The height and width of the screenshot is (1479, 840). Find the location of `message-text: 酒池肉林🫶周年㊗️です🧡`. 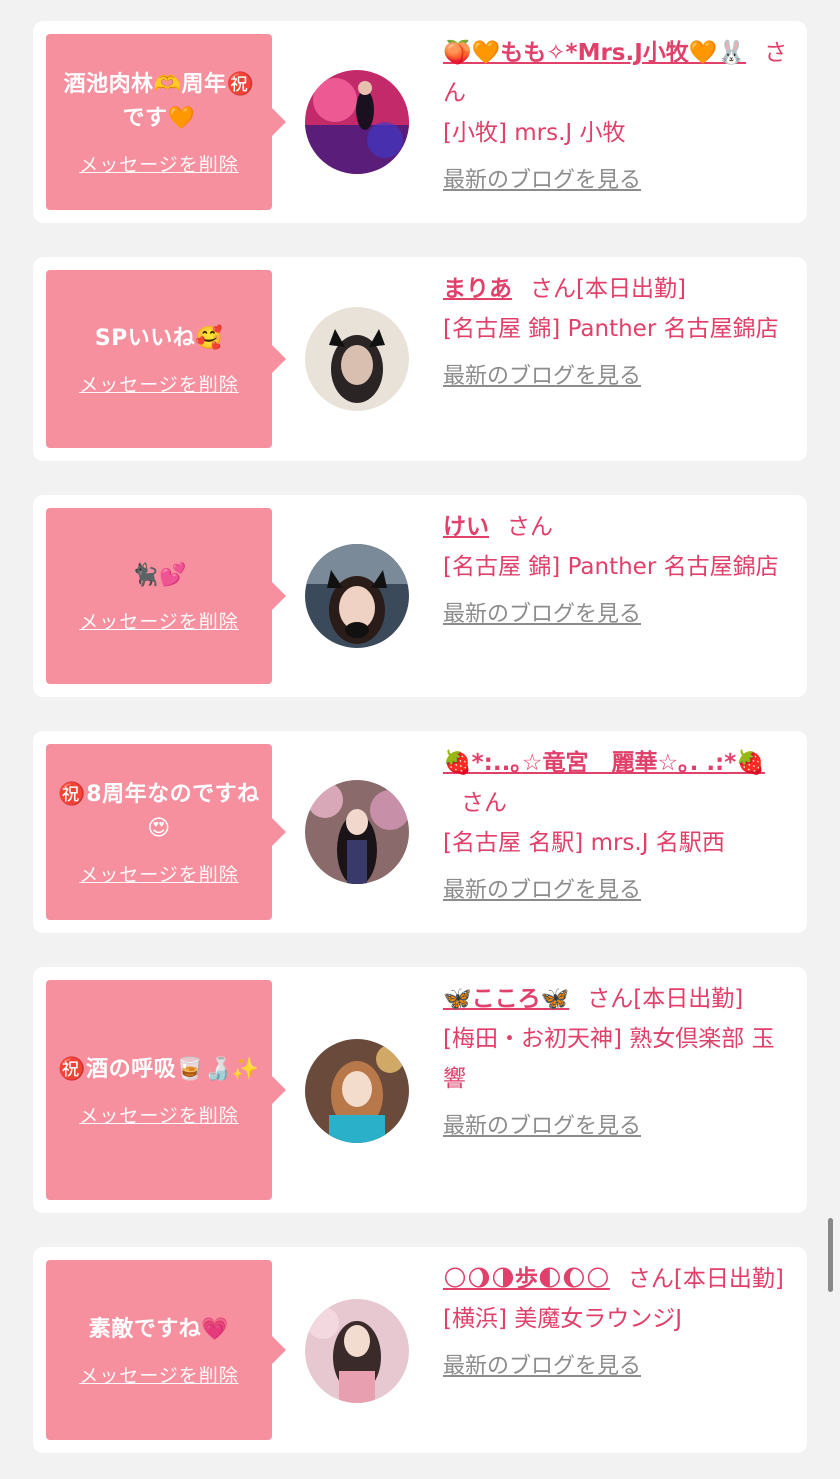

message-text: 酒池肉林🫶周年㊗️です🧡 is located at coordinates (159, 101).